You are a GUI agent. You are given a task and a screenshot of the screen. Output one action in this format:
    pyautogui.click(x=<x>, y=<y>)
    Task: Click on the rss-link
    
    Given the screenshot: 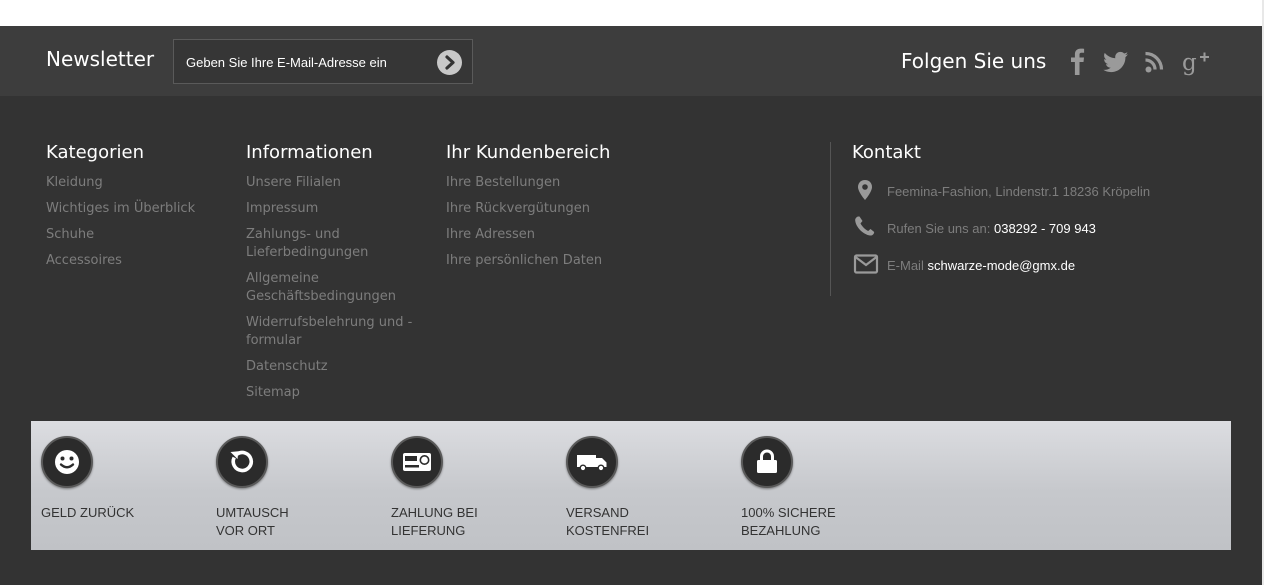 What is the action you would take?
    pyautogui.click(x=1156, y=61)
    